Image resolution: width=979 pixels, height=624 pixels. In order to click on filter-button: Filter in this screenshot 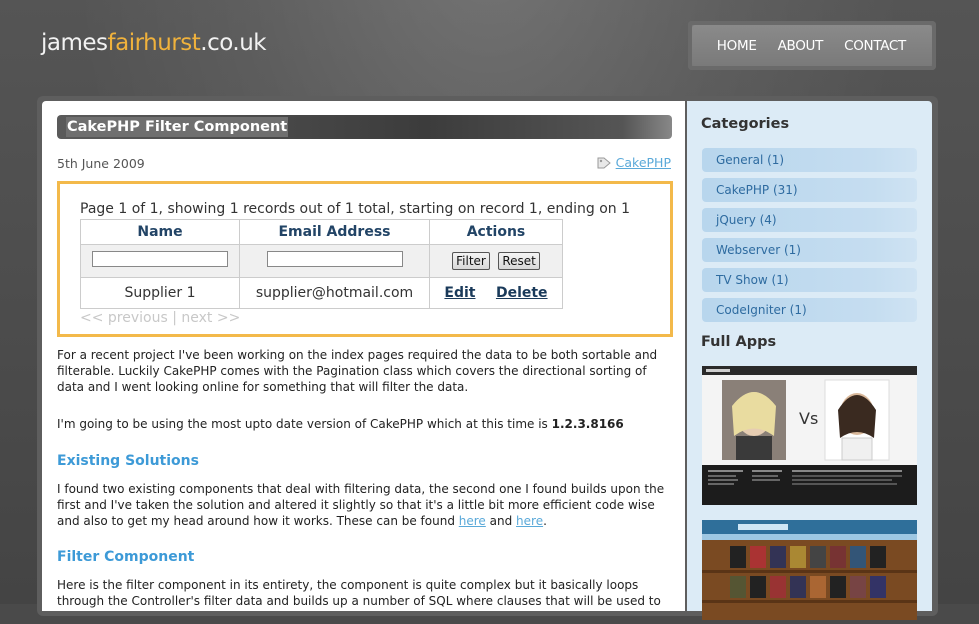, I will do `click(471, 261)`.